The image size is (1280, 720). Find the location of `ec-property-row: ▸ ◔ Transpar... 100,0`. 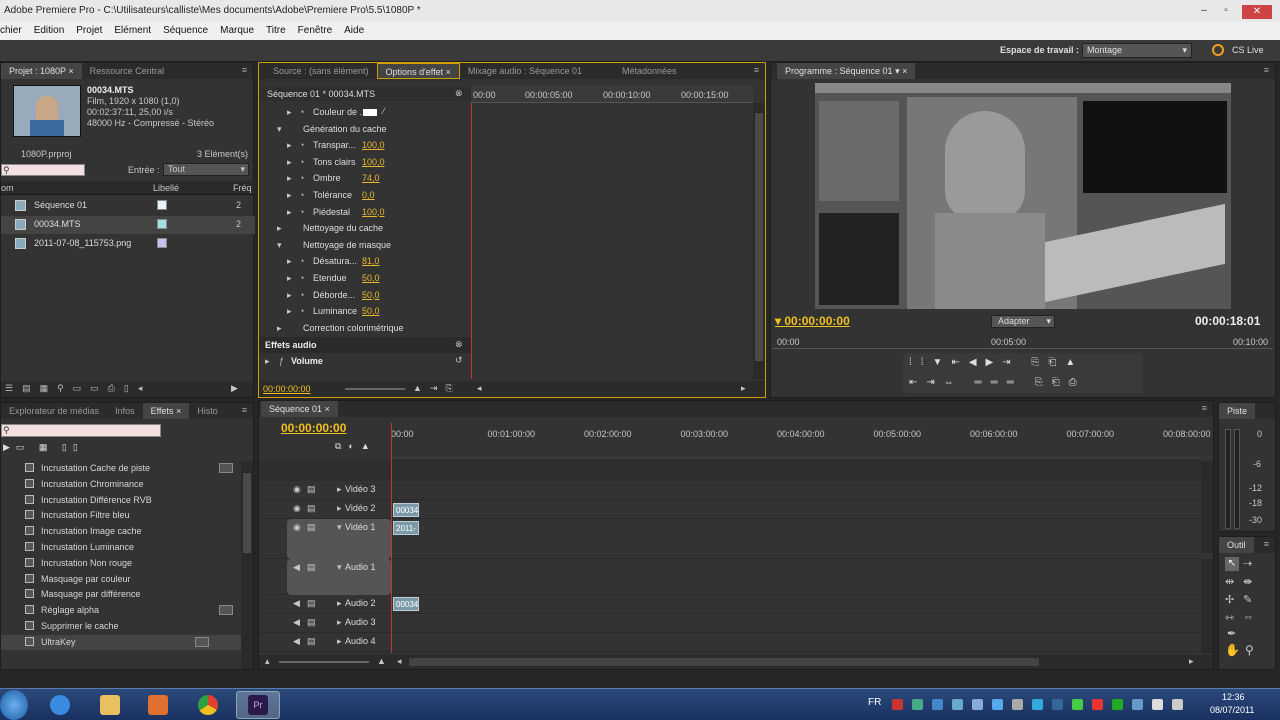

ec-property-row: ▸ ◔ Transpar... 100,0 is located at coordinates (365, 146).